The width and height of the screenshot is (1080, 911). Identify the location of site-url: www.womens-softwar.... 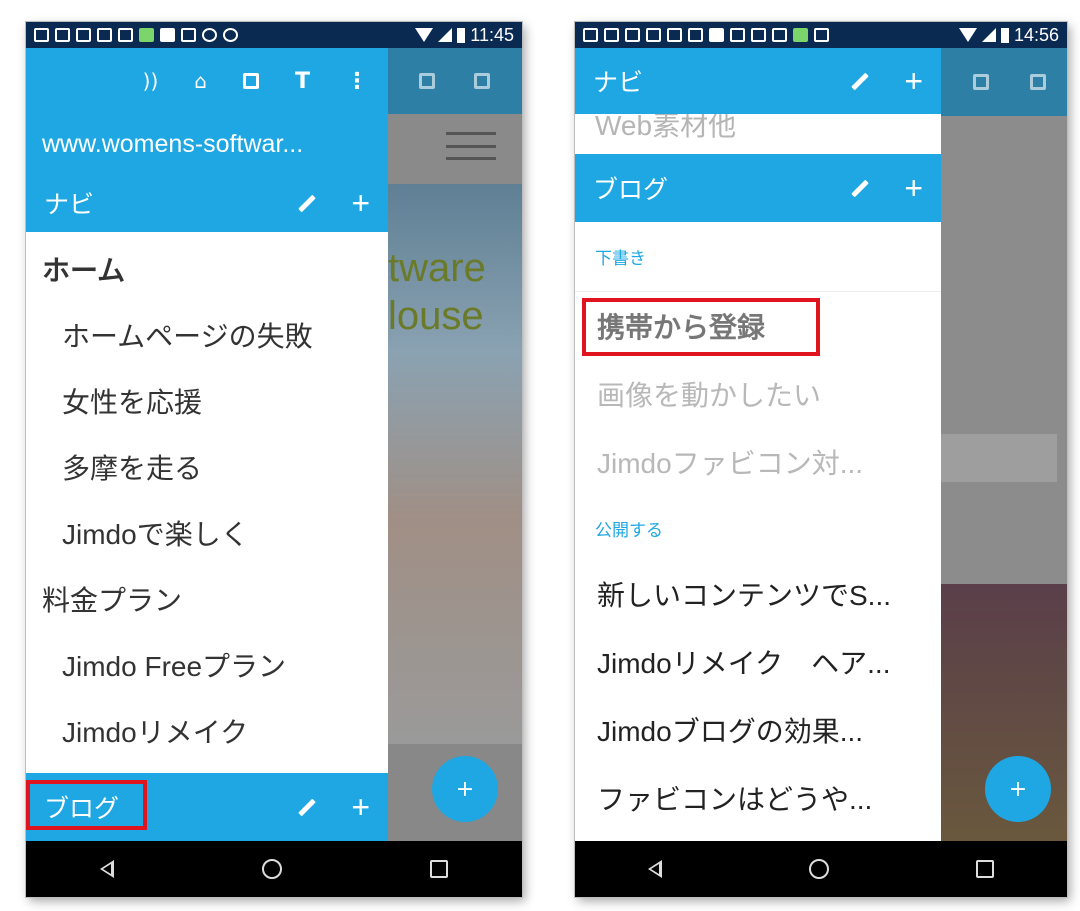
(207, 144).